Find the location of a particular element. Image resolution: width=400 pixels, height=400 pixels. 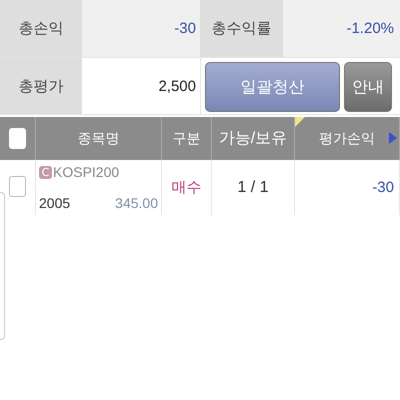

summary-label: 총평가 is located at coordinates (41, 86).